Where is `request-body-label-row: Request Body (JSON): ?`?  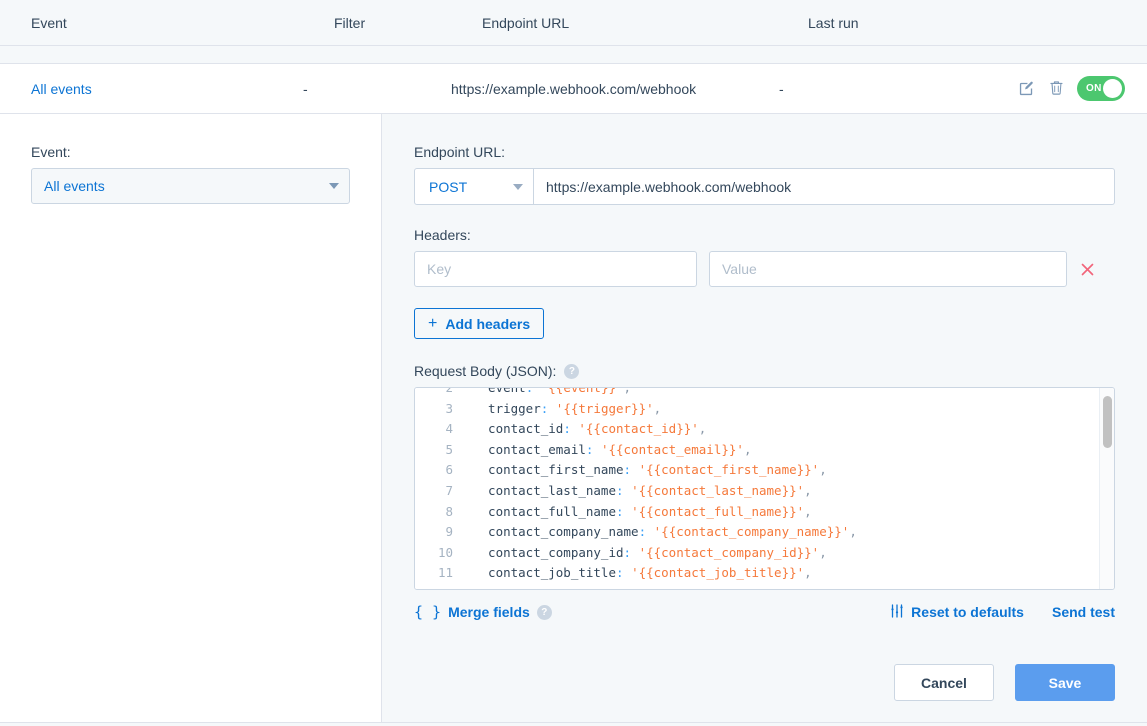
request-body-label-row: Request Body (JSON): ? is located at coordinates (764, 371).